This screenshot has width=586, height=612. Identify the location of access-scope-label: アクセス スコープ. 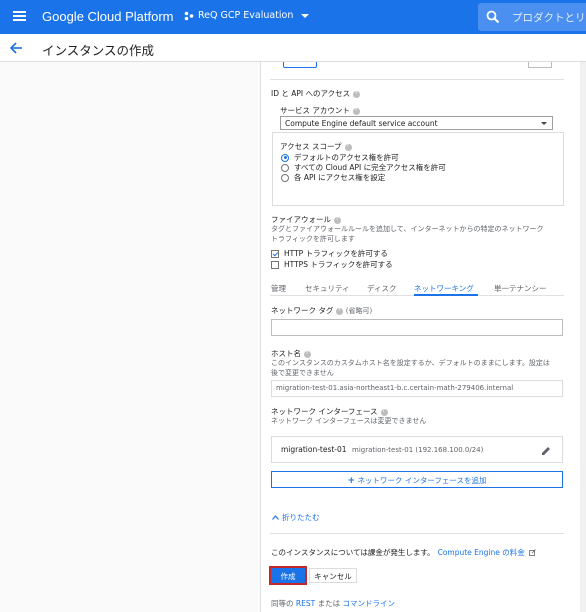
(316, 146).